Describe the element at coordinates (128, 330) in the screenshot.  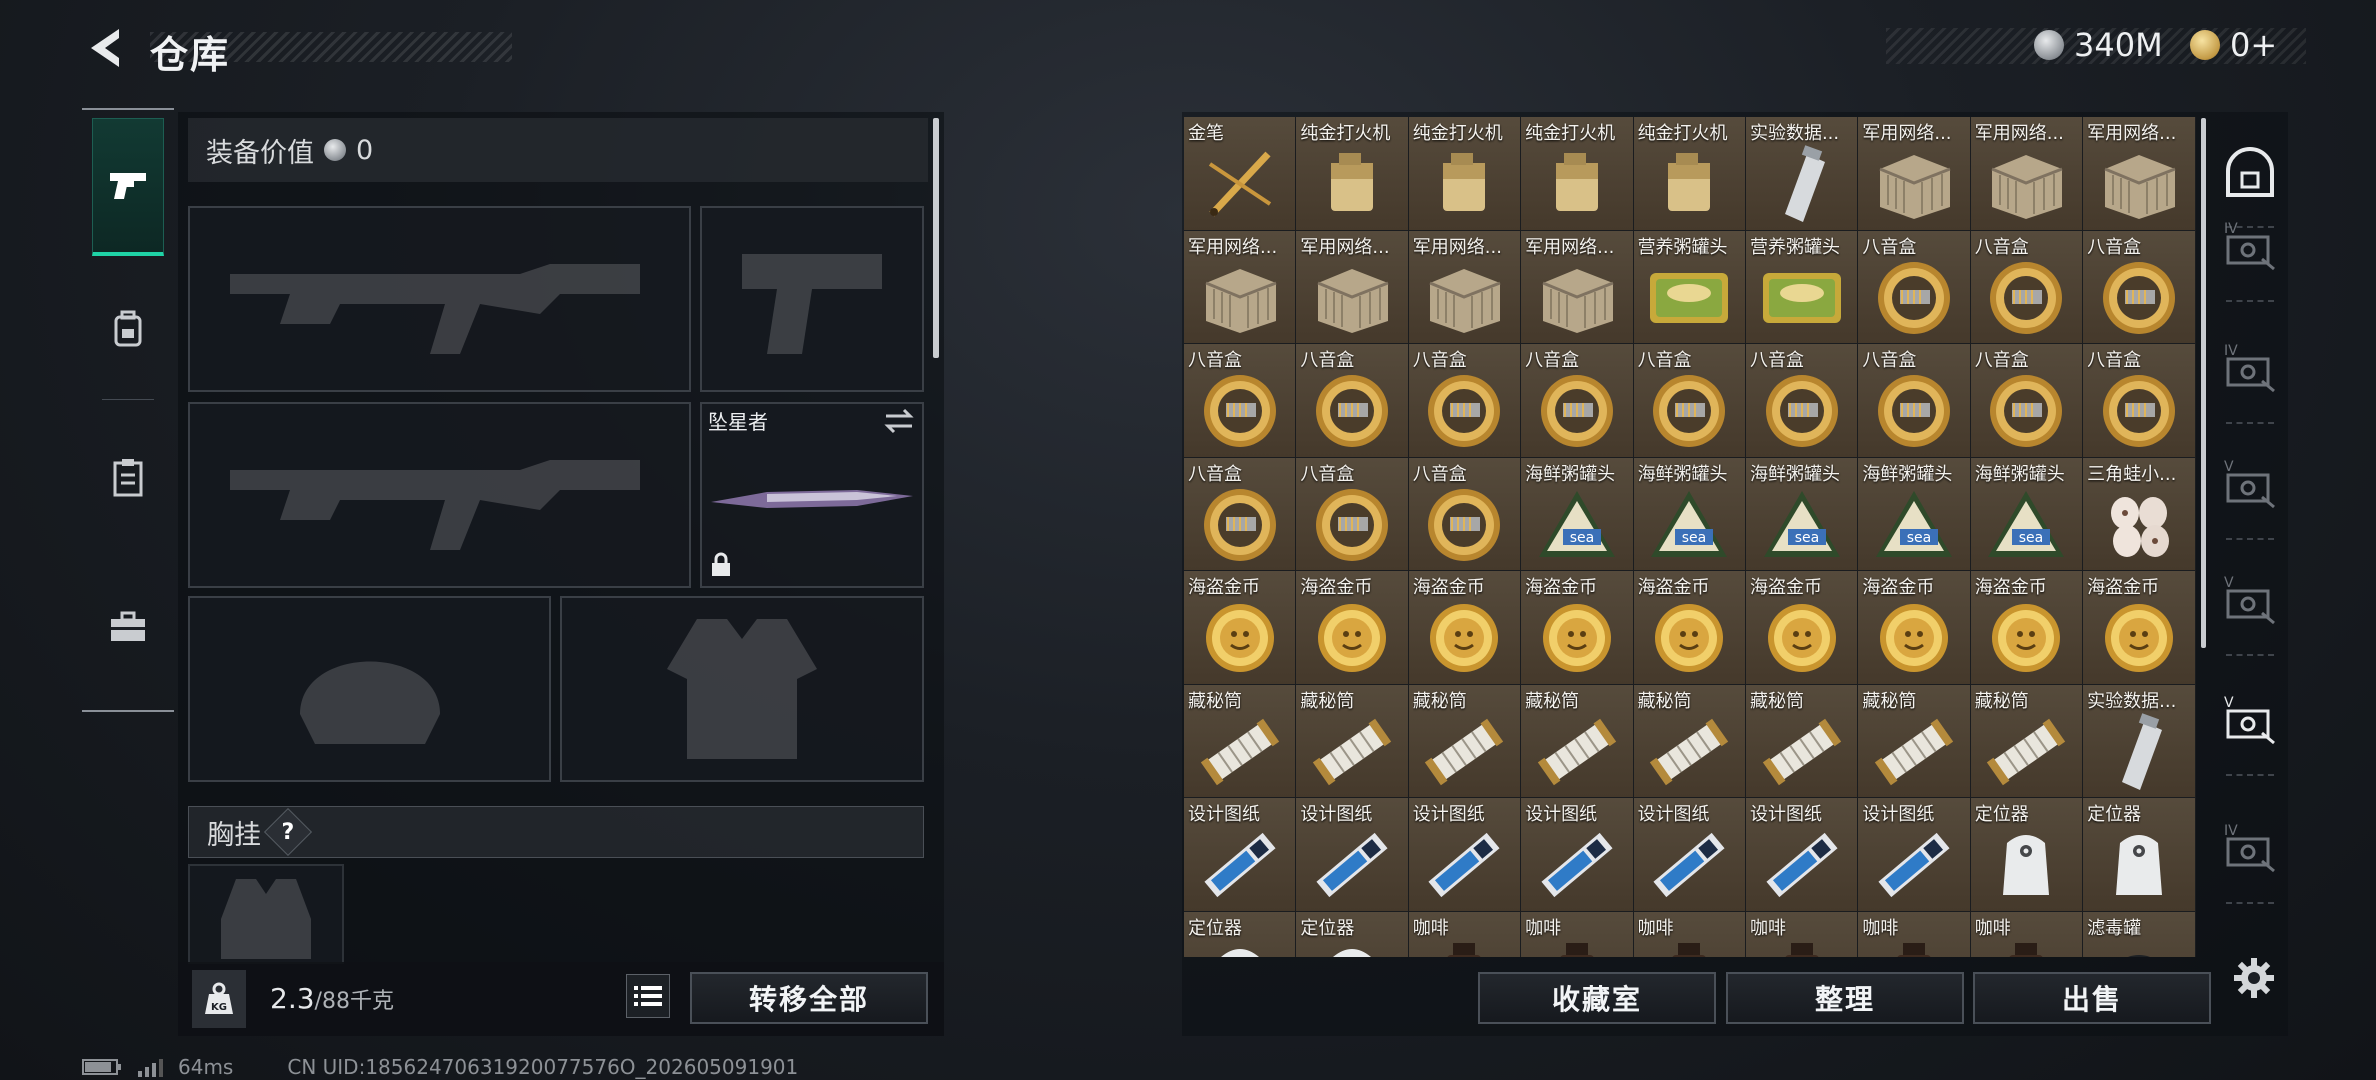
I see `nav-gear` at that location.